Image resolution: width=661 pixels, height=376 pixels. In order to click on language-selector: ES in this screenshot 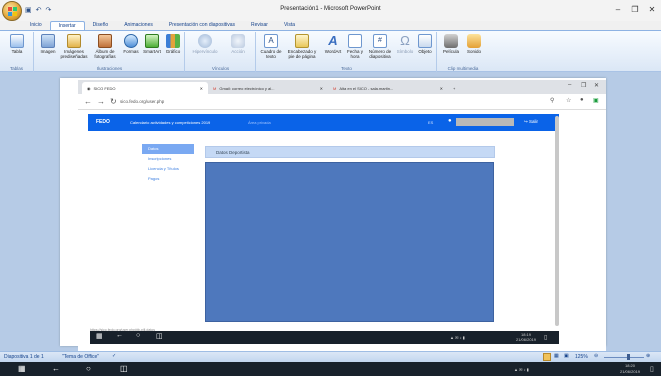, I will do `click(430, 122)`.